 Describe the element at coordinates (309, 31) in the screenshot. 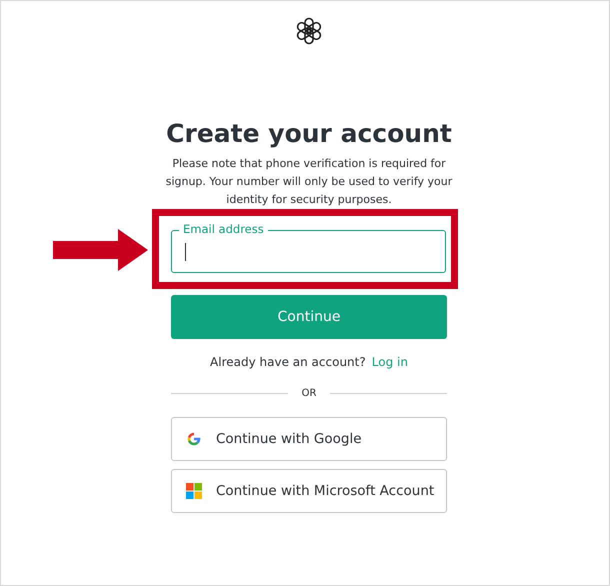

I see `logo-icon` at that location.